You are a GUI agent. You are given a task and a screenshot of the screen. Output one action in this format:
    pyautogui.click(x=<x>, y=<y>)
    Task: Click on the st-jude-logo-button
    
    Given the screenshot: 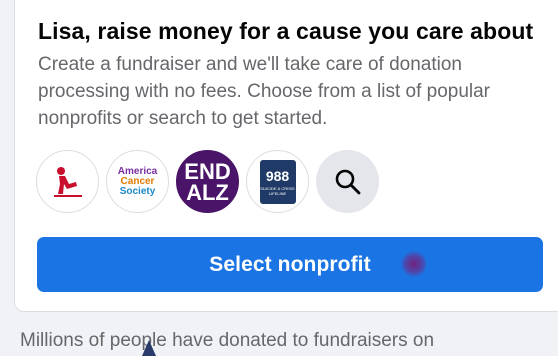 What is the action you would take?
    pyautogui.click(x=67, y=181)
    